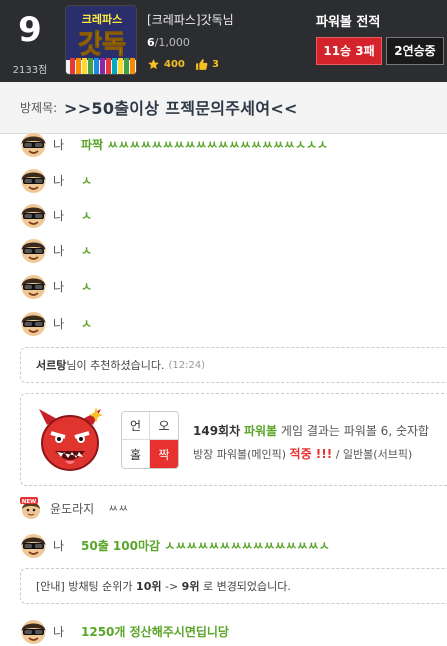  Describe the element at coordinates (246, 586) in the screenshot. I see `announce-suffix: 로 변경되었습니다.` at that location.